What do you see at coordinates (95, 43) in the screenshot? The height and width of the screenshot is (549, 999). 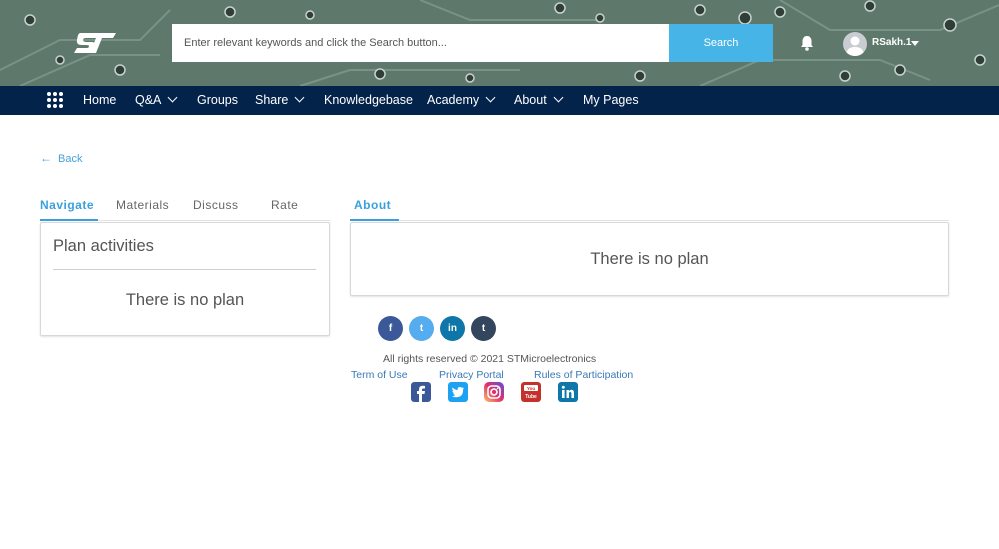 I see `st-logo` at bounding box center [95, 43].